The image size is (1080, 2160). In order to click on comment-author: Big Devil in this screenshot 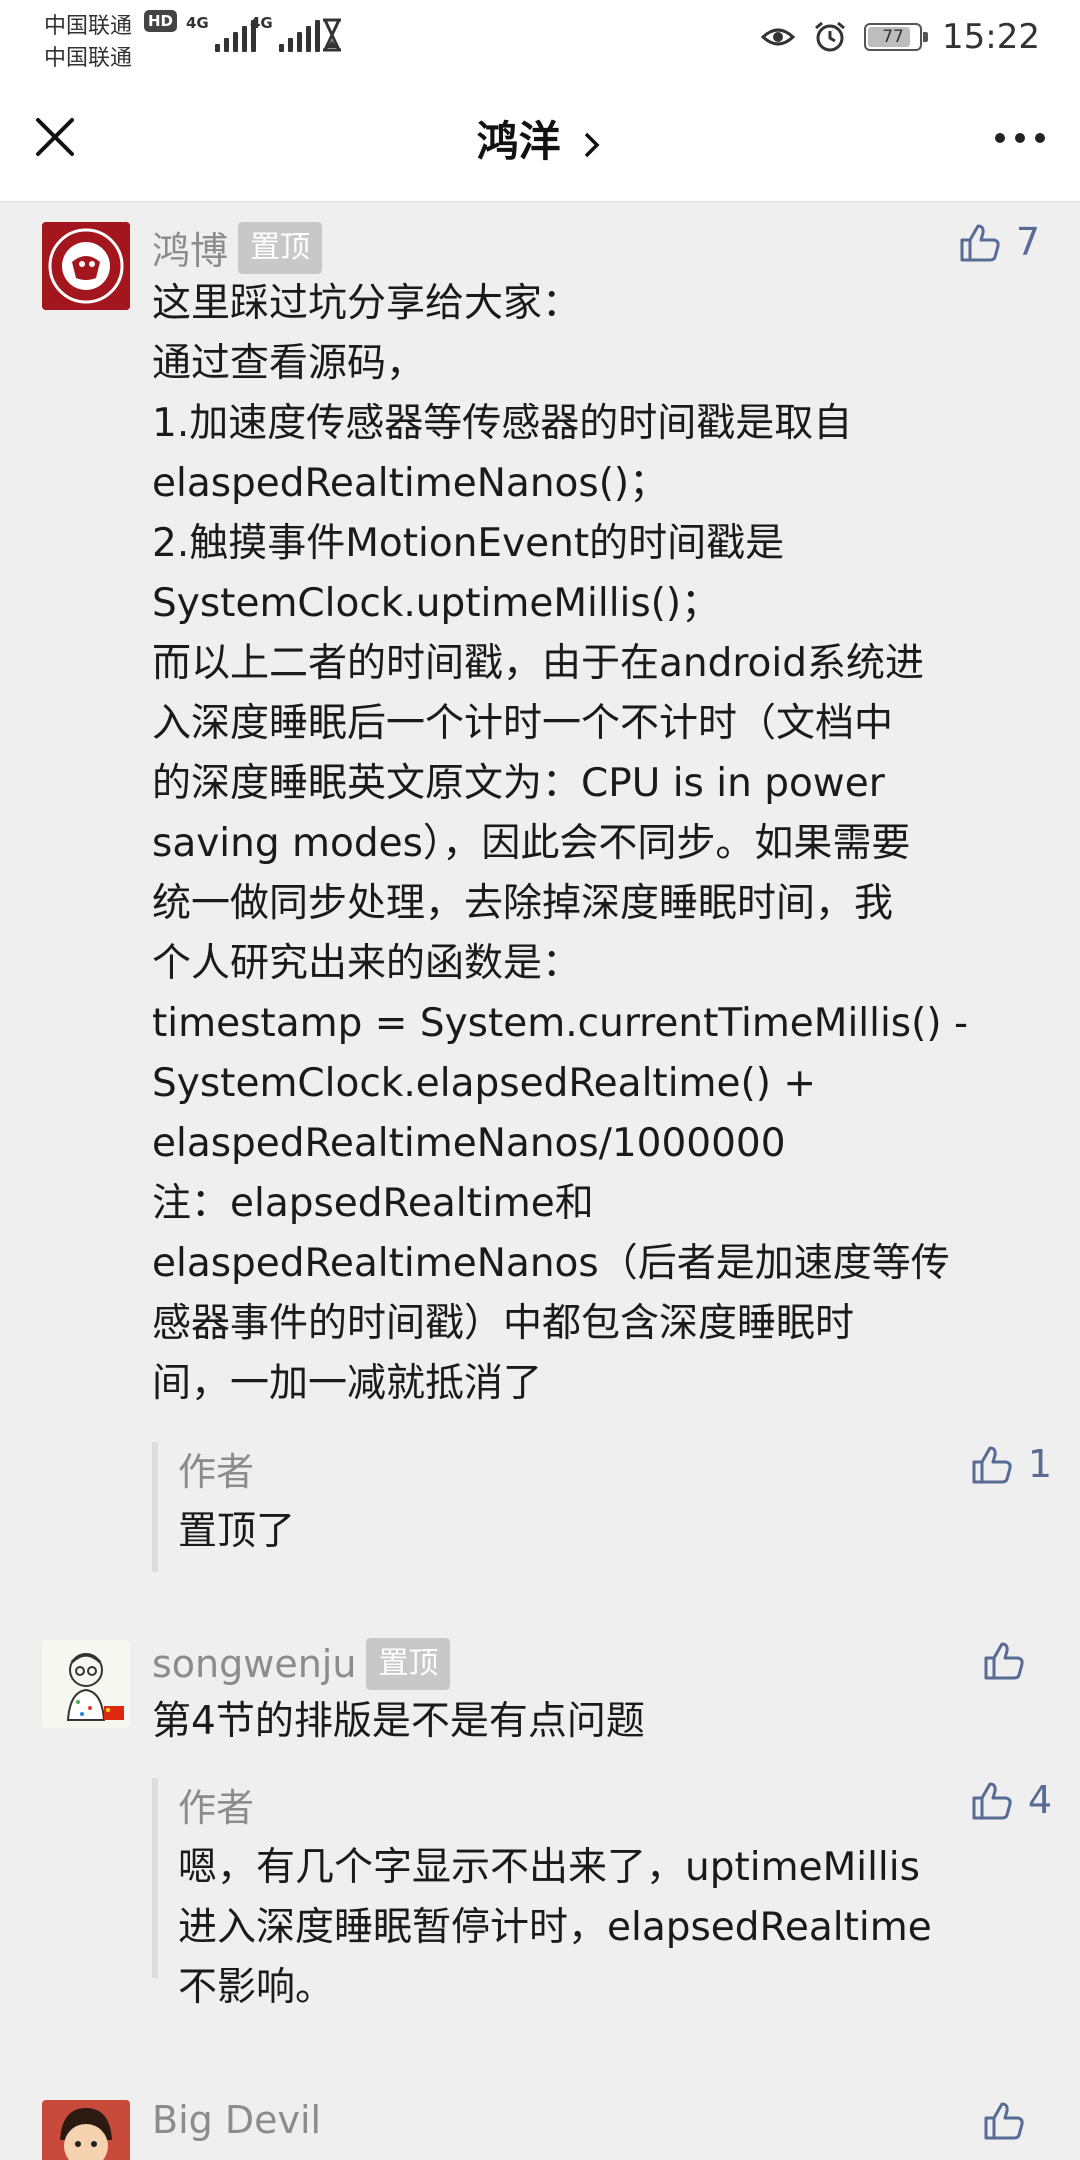, I will do `click(236, 2120)`.